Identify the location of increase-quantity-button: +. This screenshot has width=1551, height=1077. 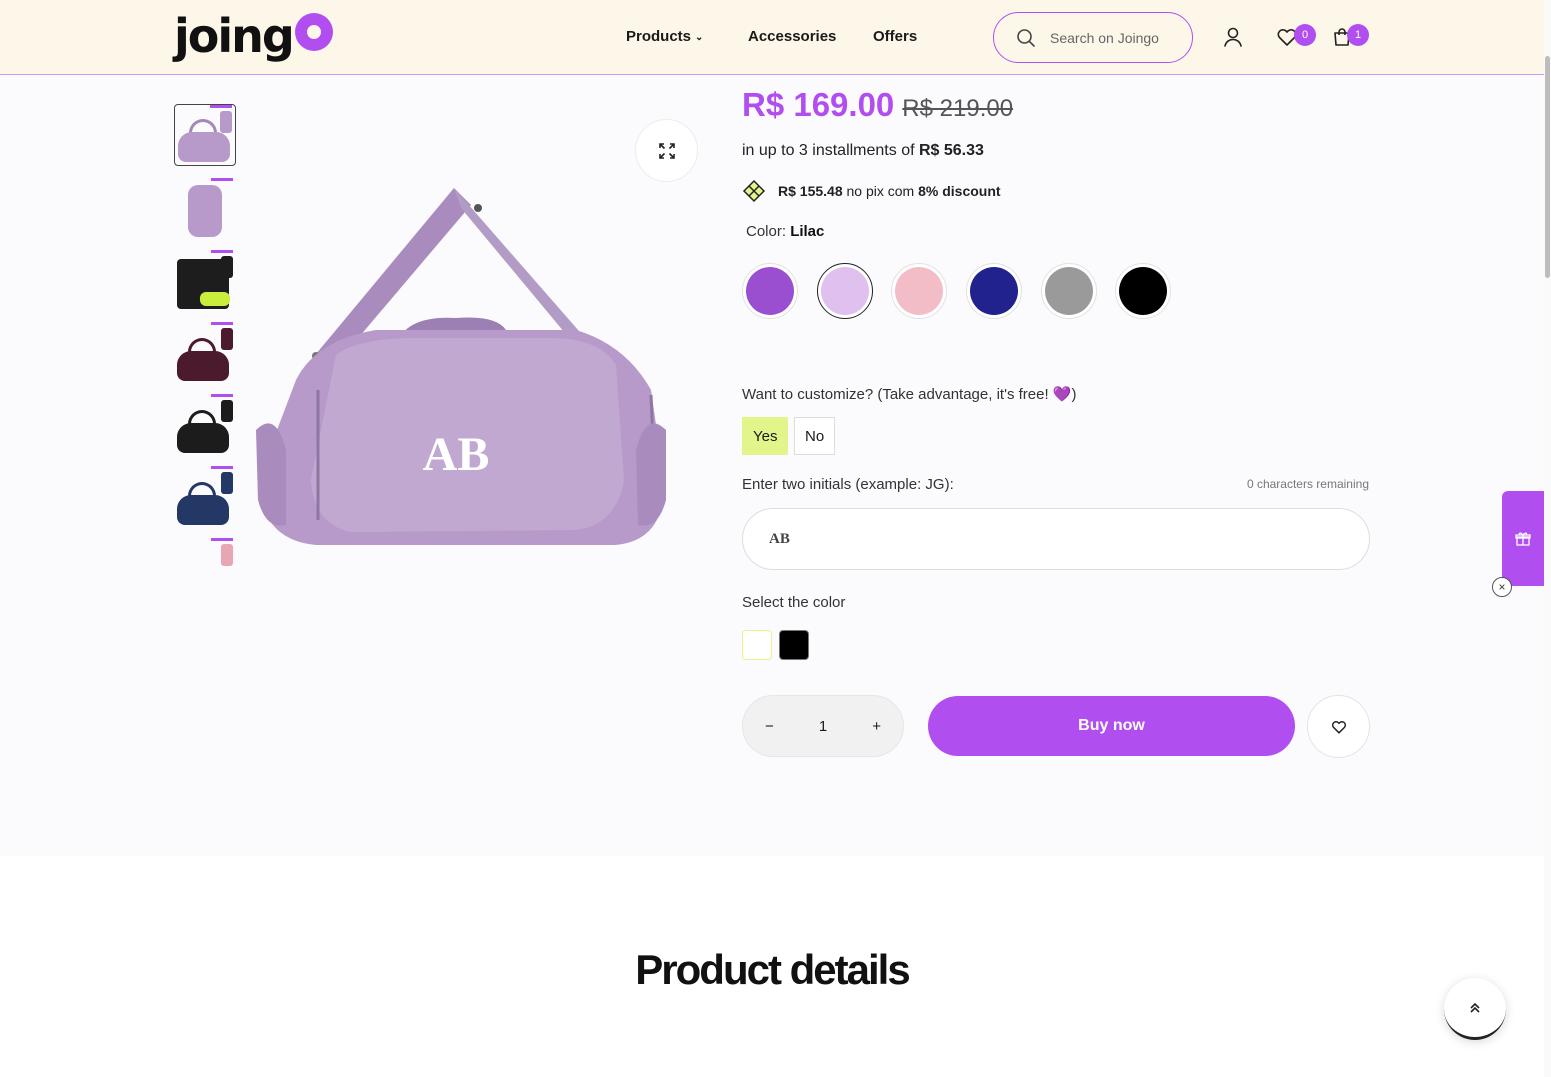
(876, 726).